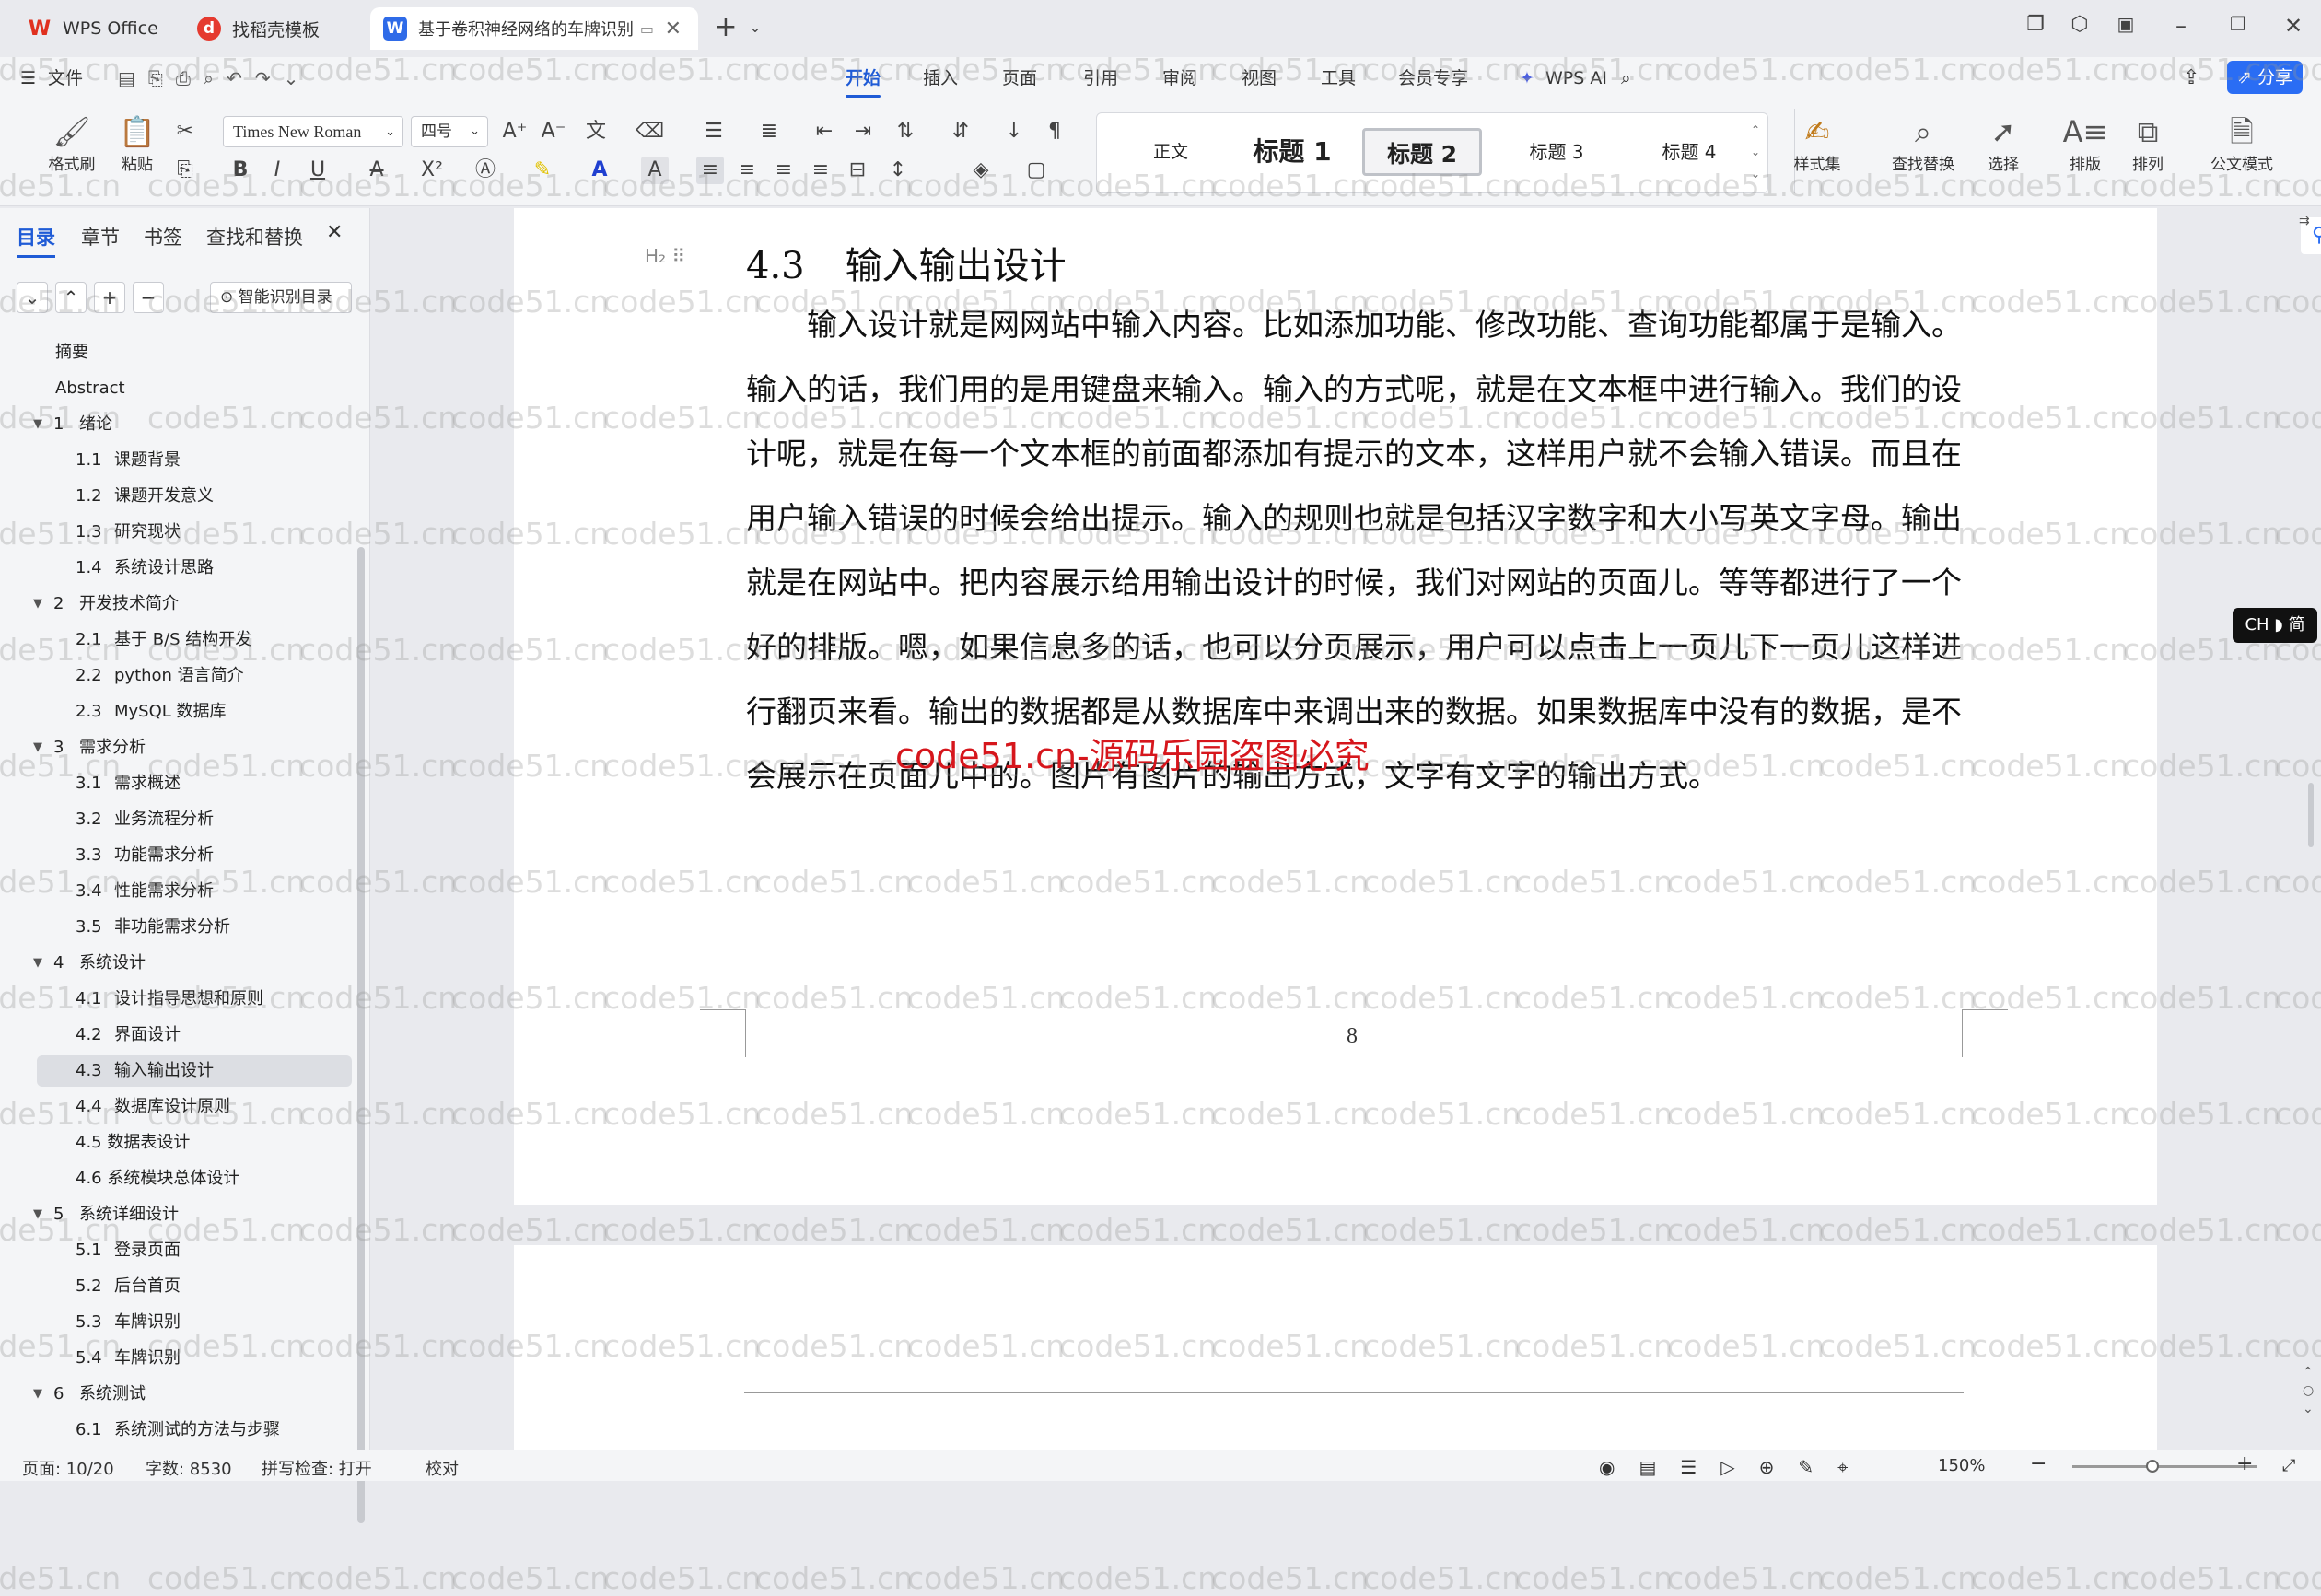 This screenshot has width=2321, height=1596. What do you see at coordinates (710, 171) in the screenshot?
I see `align-left-icon: ≡` at bounding box center [710, 171].